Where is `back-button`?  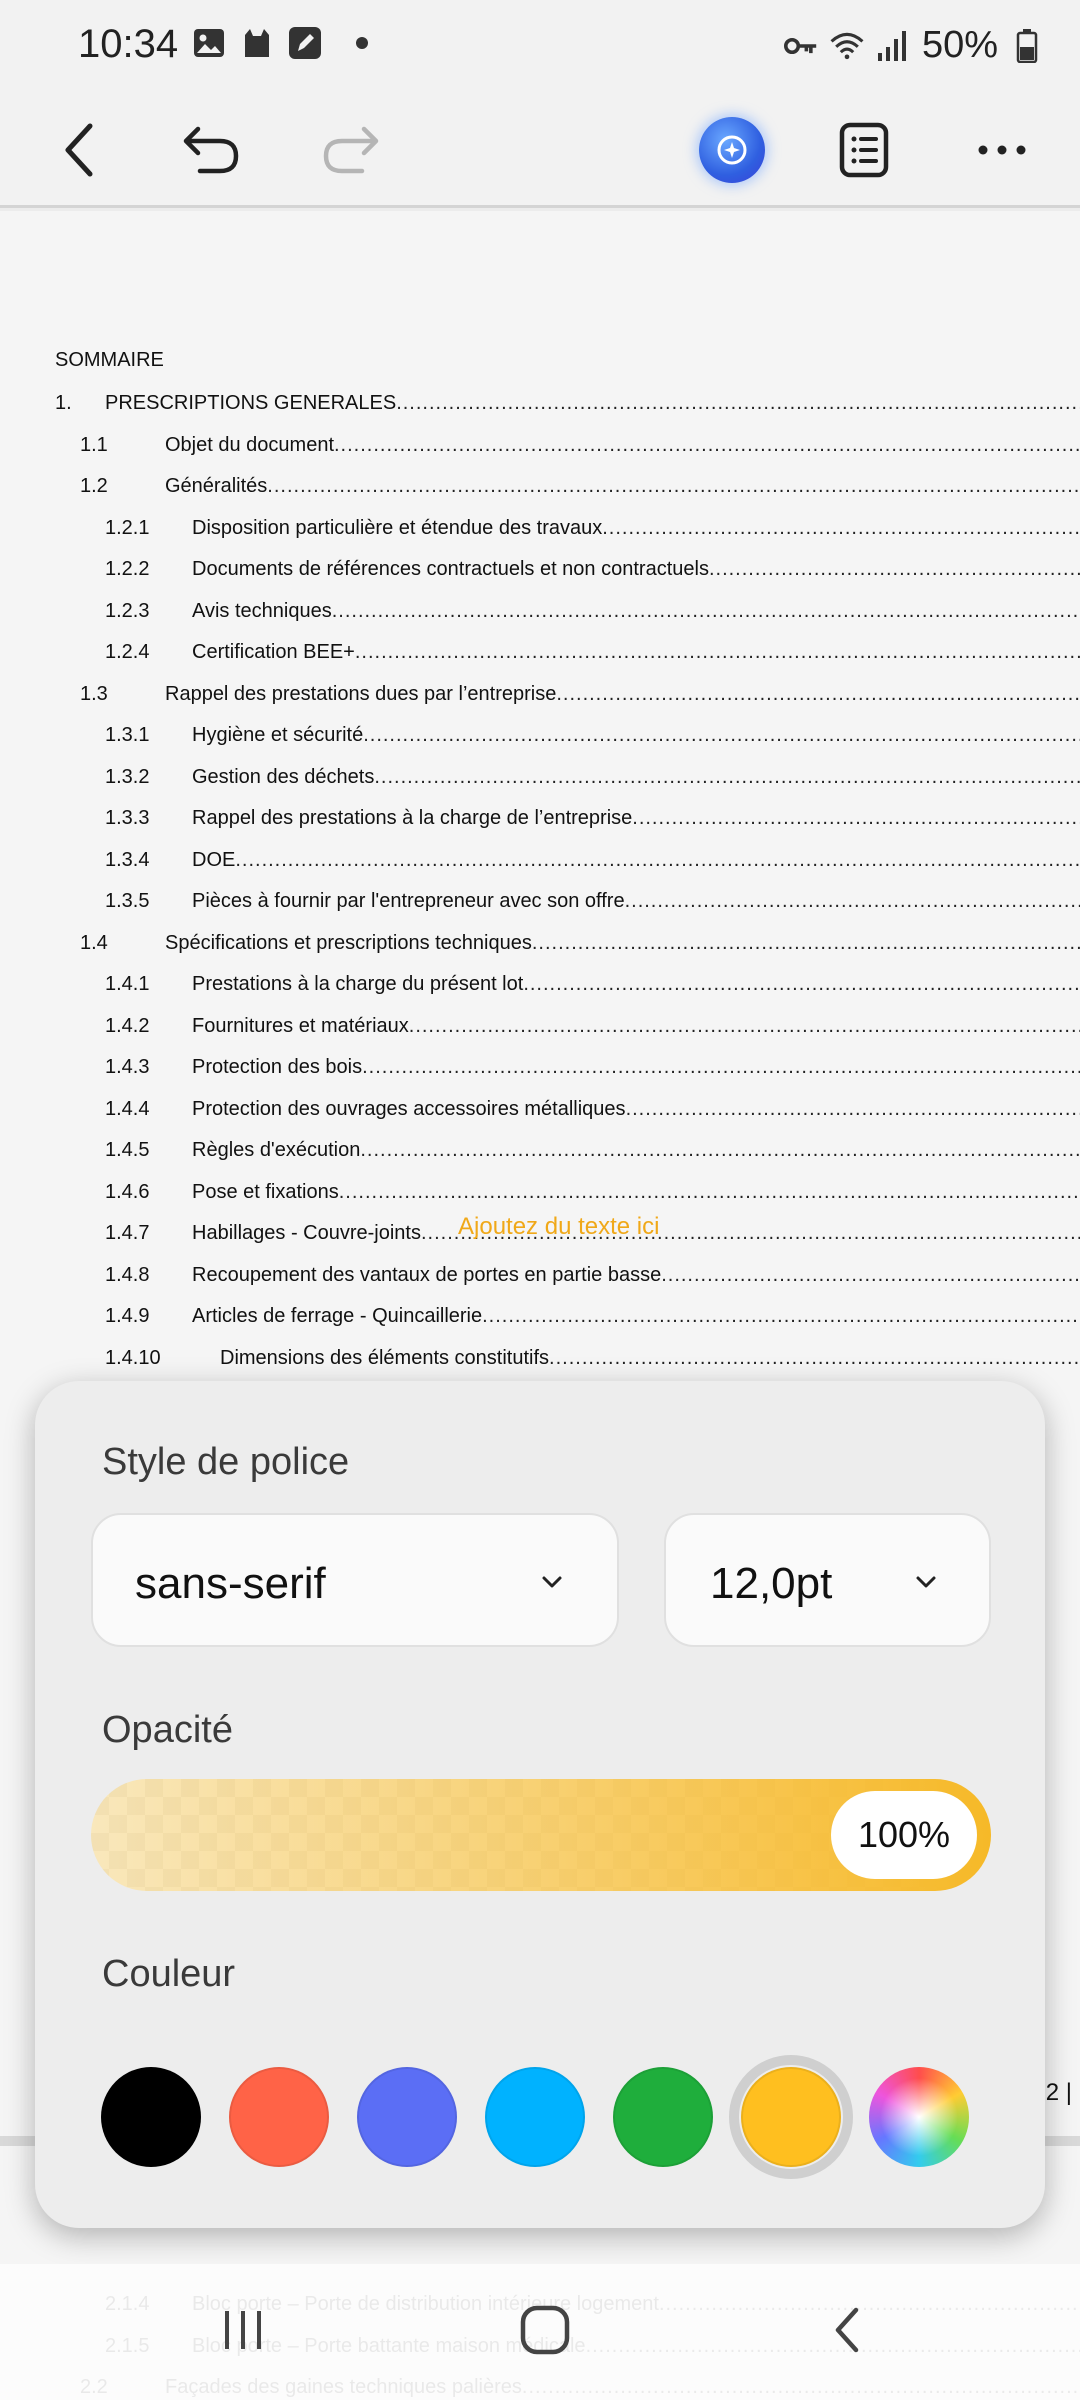 back-button is located at coordinates (80, 150).